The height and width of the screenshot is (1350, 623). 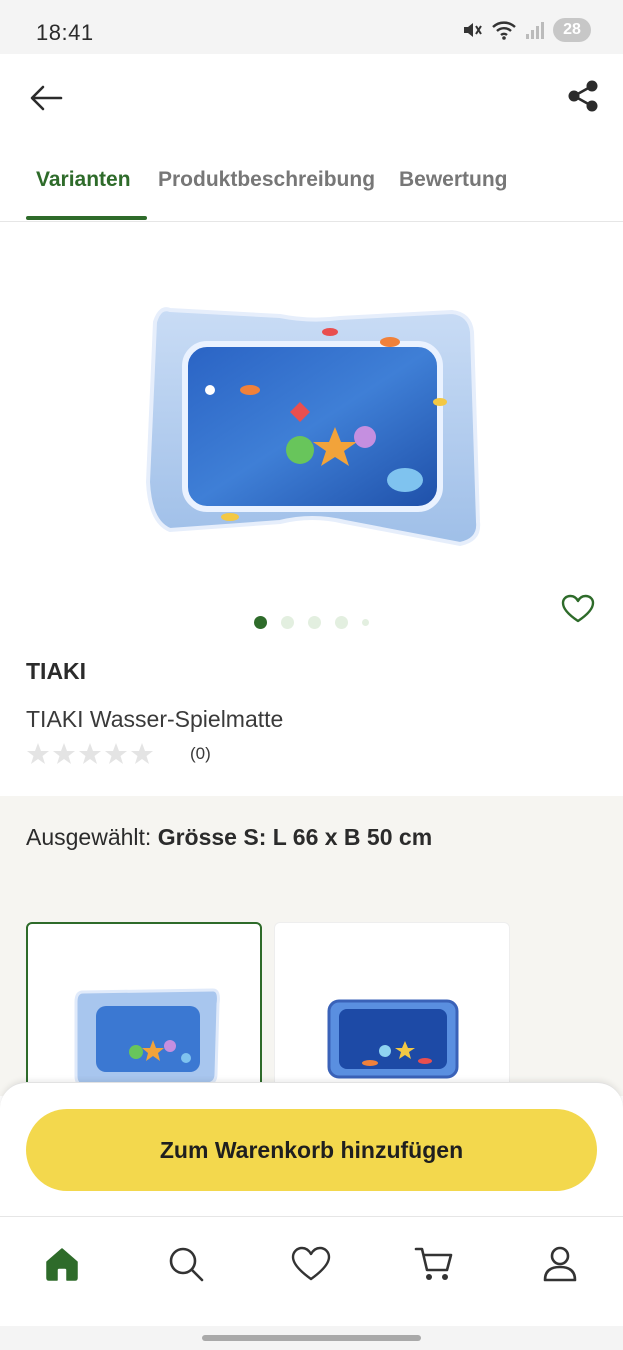 I want to click on add-to-cart-bar: Zum Warenkorb hinzufügen, so click(x=311, y=1149).